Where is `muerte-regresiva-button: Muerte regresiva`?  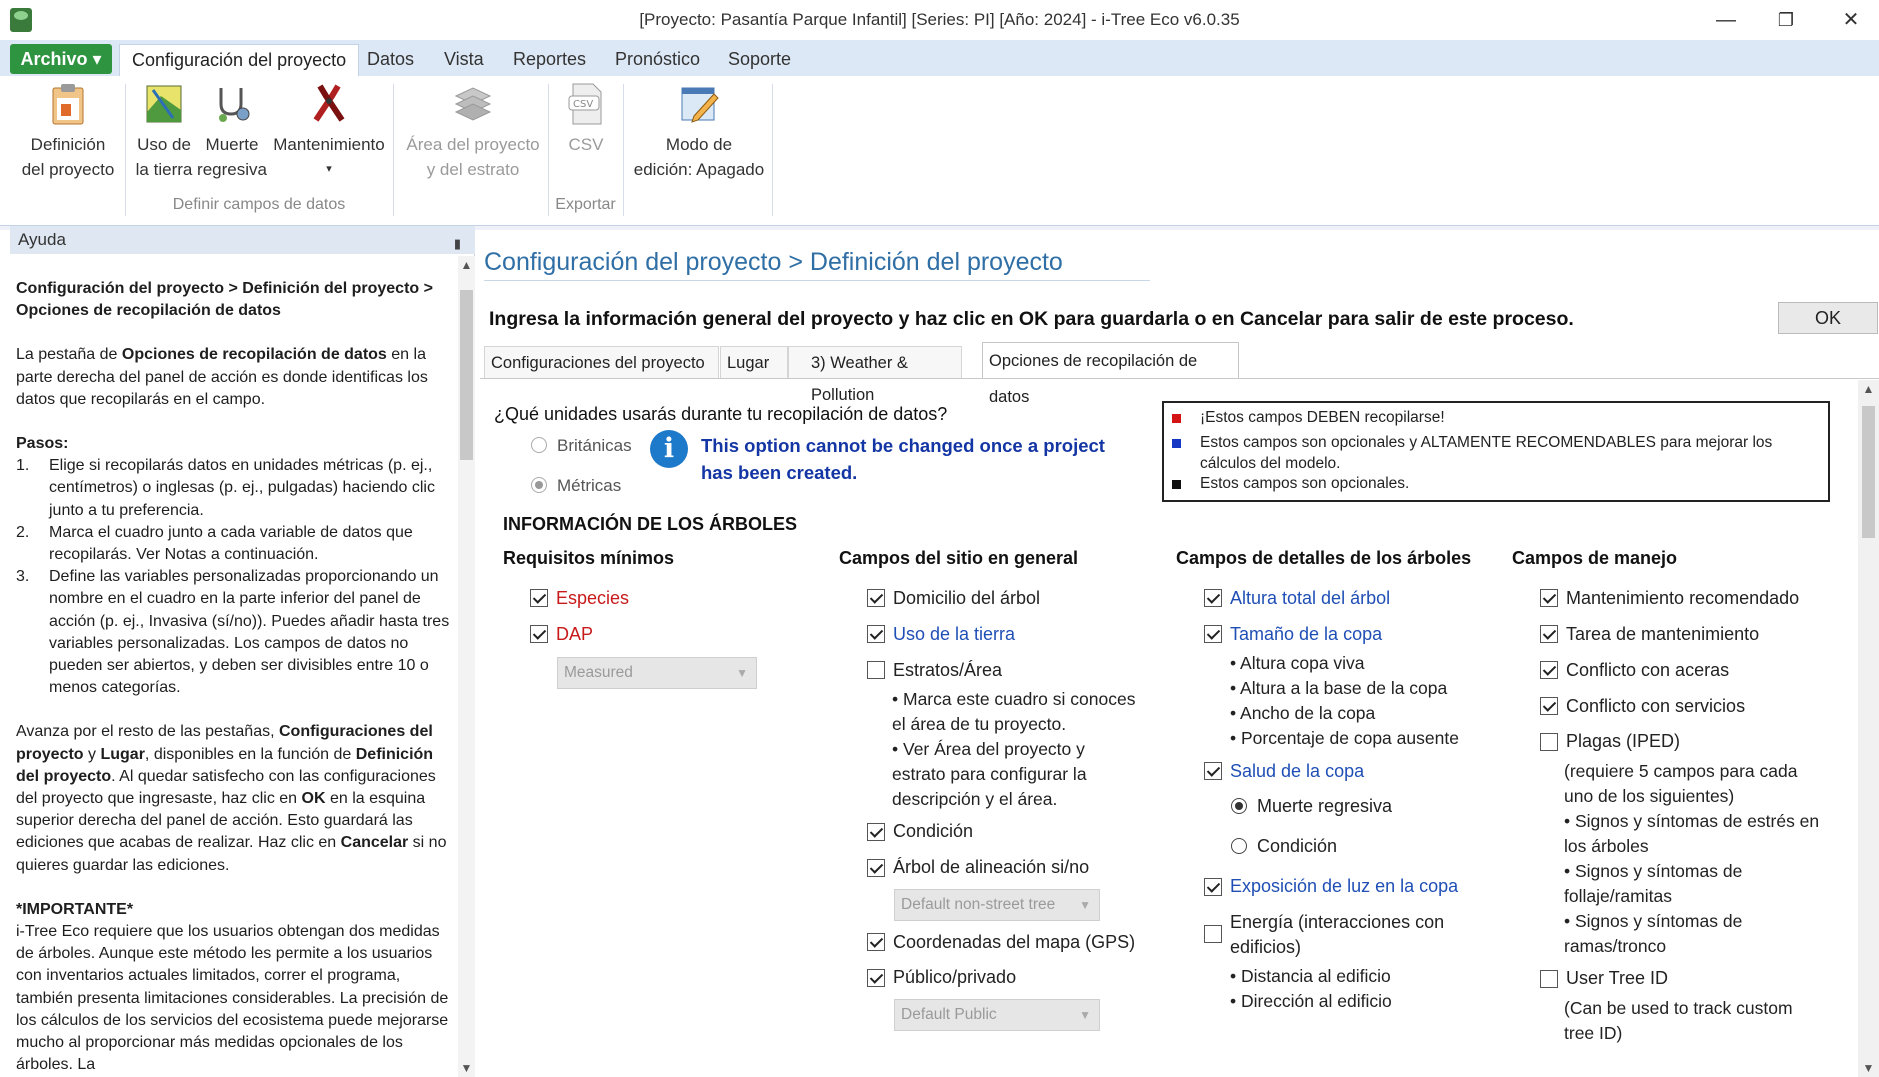
muerte-regresiva-button: Muerte regresiva is located at coordinates (232, 132).